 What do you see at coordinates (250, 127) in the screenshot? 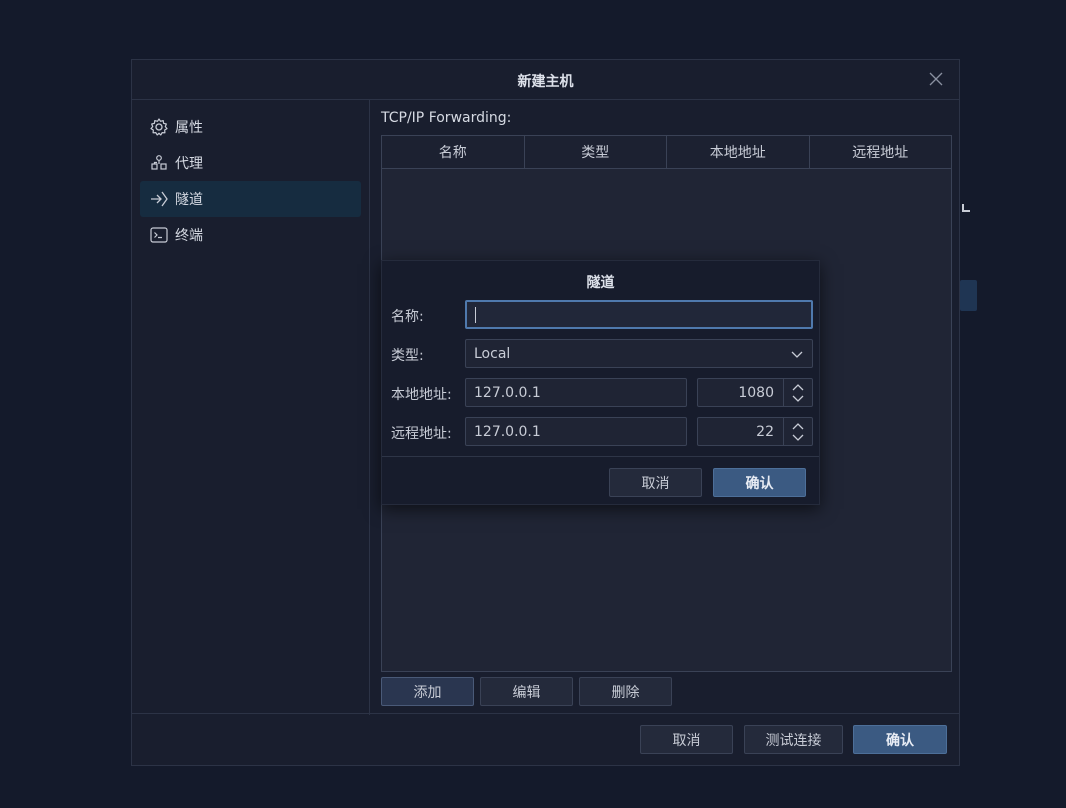
I see `sidebar-item-properties: 属性` at bounding box center [250, 127].